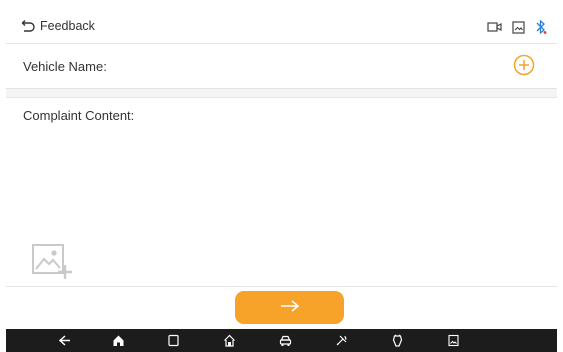 This screenshot has height=352, width=563. I want to click on back-arrow-icon, so click(27, 27).